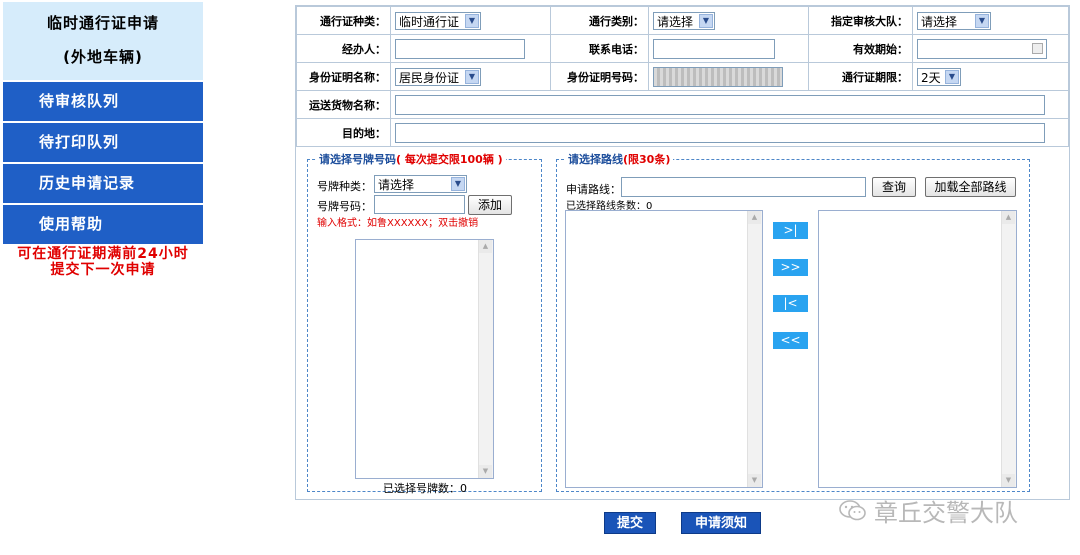  Describe the element at coordinates (343, 104) in the screenshot. I see `cargo-label: 运送货物名称：` at that location.